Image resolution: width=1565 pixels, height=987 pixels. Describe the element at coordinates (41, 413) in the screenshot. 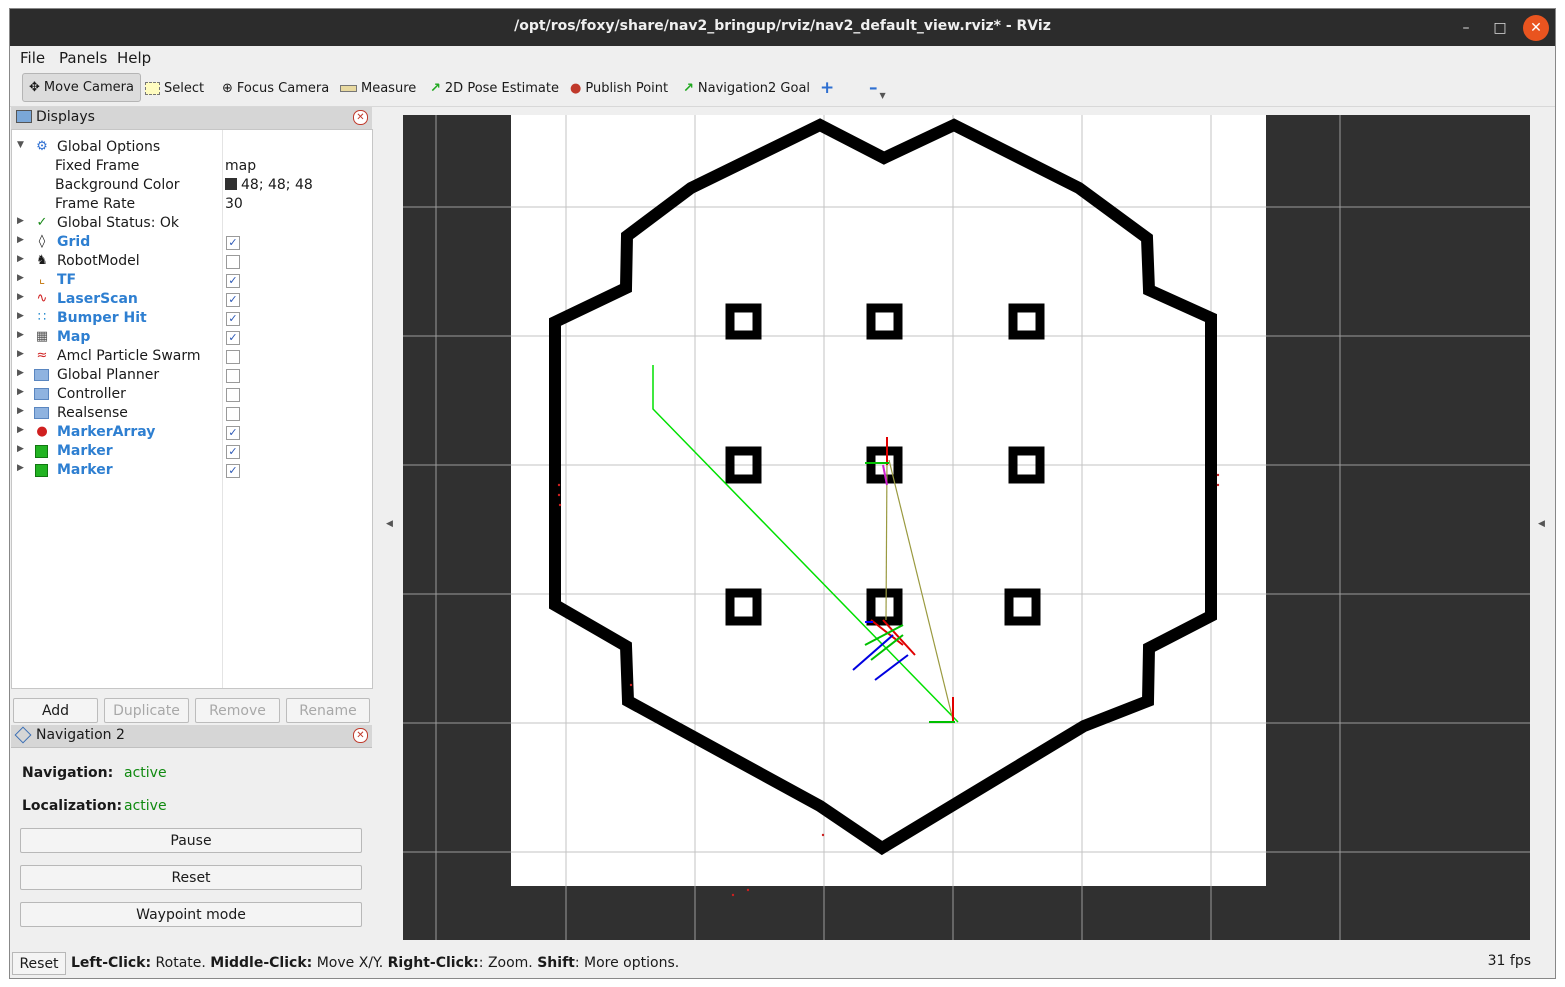

I see `folder-icon` at that location.